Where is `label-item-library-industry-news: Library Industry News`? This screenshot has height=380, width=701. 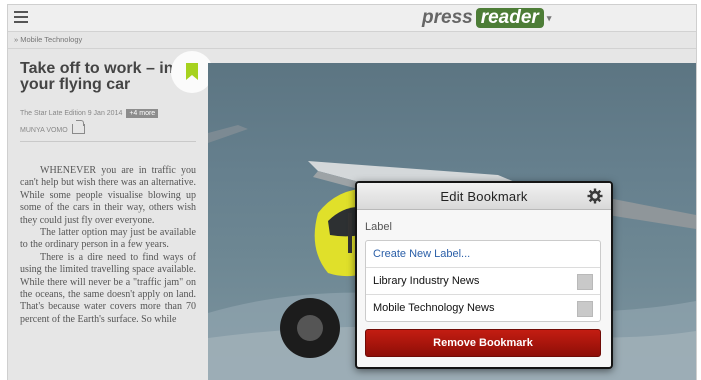 label-item-library-industry-news: Library Industry News is located at coordinates (483, 281).